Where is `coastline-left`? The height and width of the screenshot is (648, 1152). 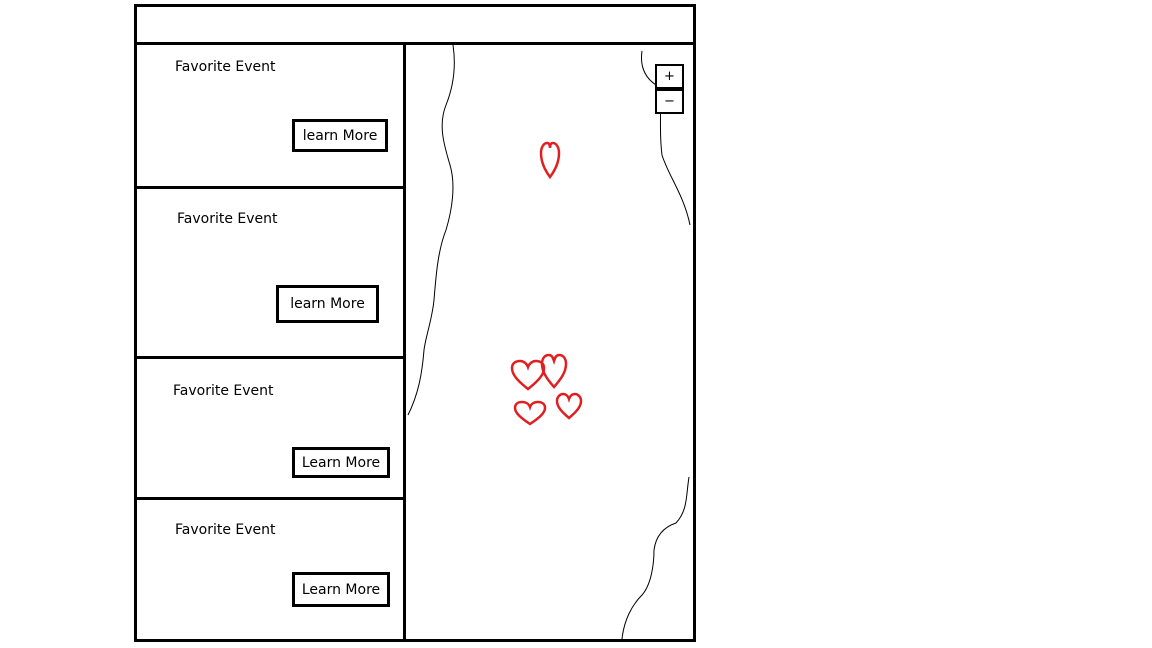
coastline-left is located at coordinates (431, 230).